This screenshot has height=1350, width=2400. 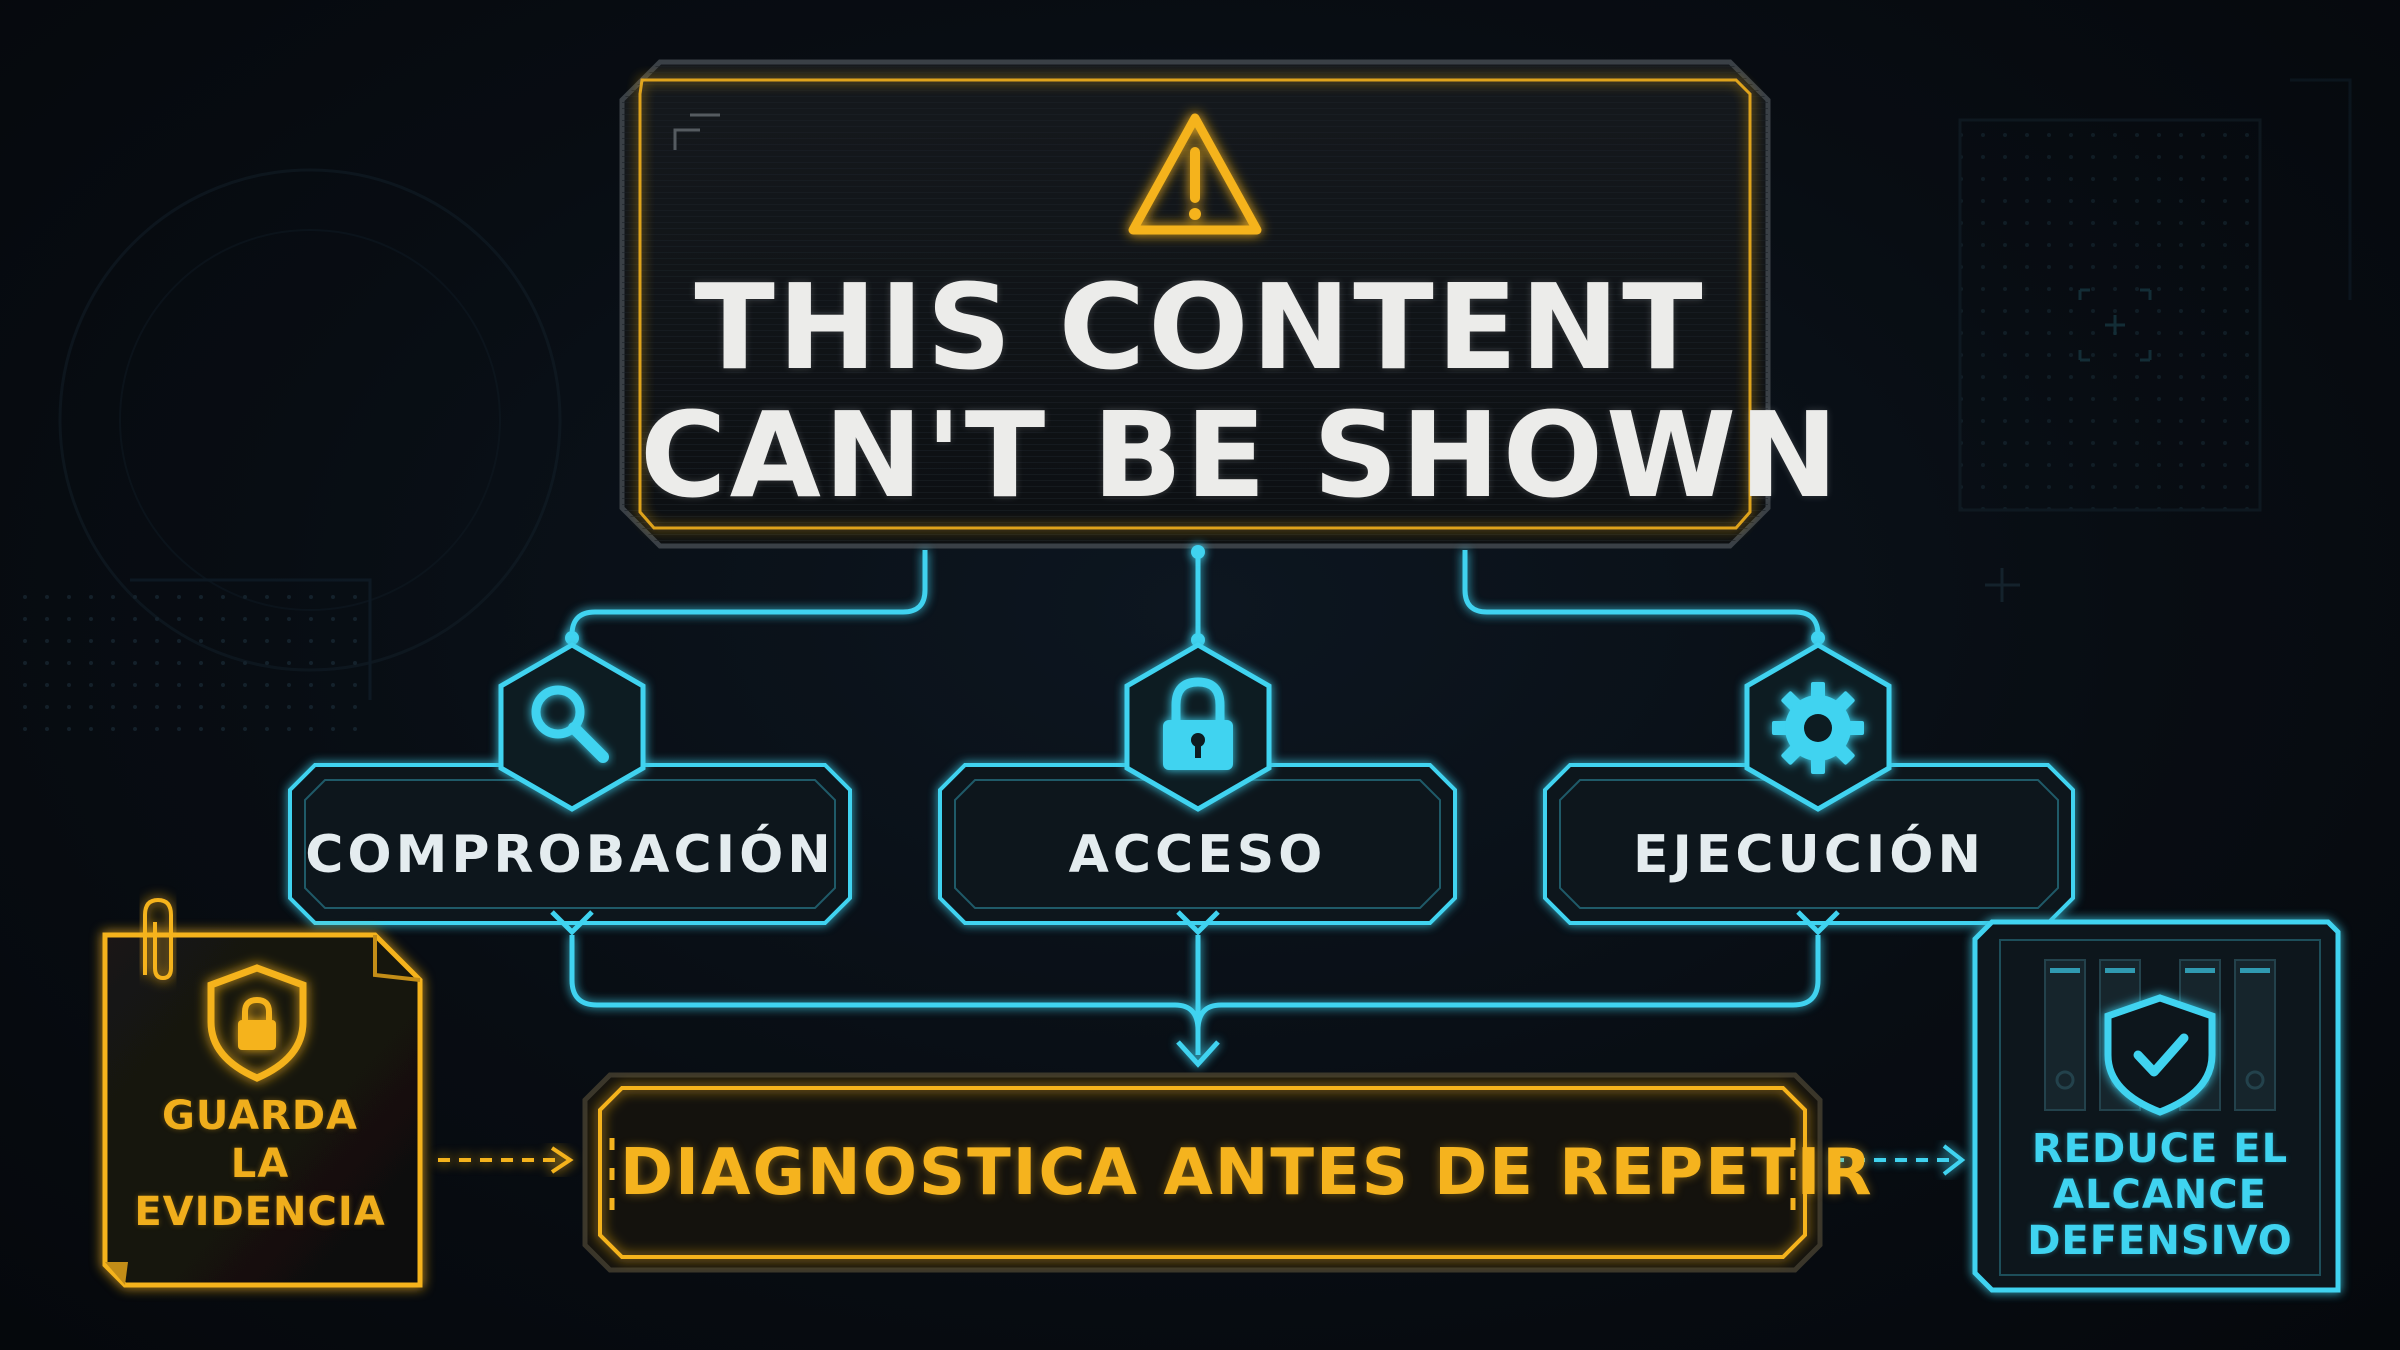 What do you see at coordinates (1200, 327) in the screenshot?
I see `title-line-1: THIS CONTENT` at bounding box center [1200, 327].